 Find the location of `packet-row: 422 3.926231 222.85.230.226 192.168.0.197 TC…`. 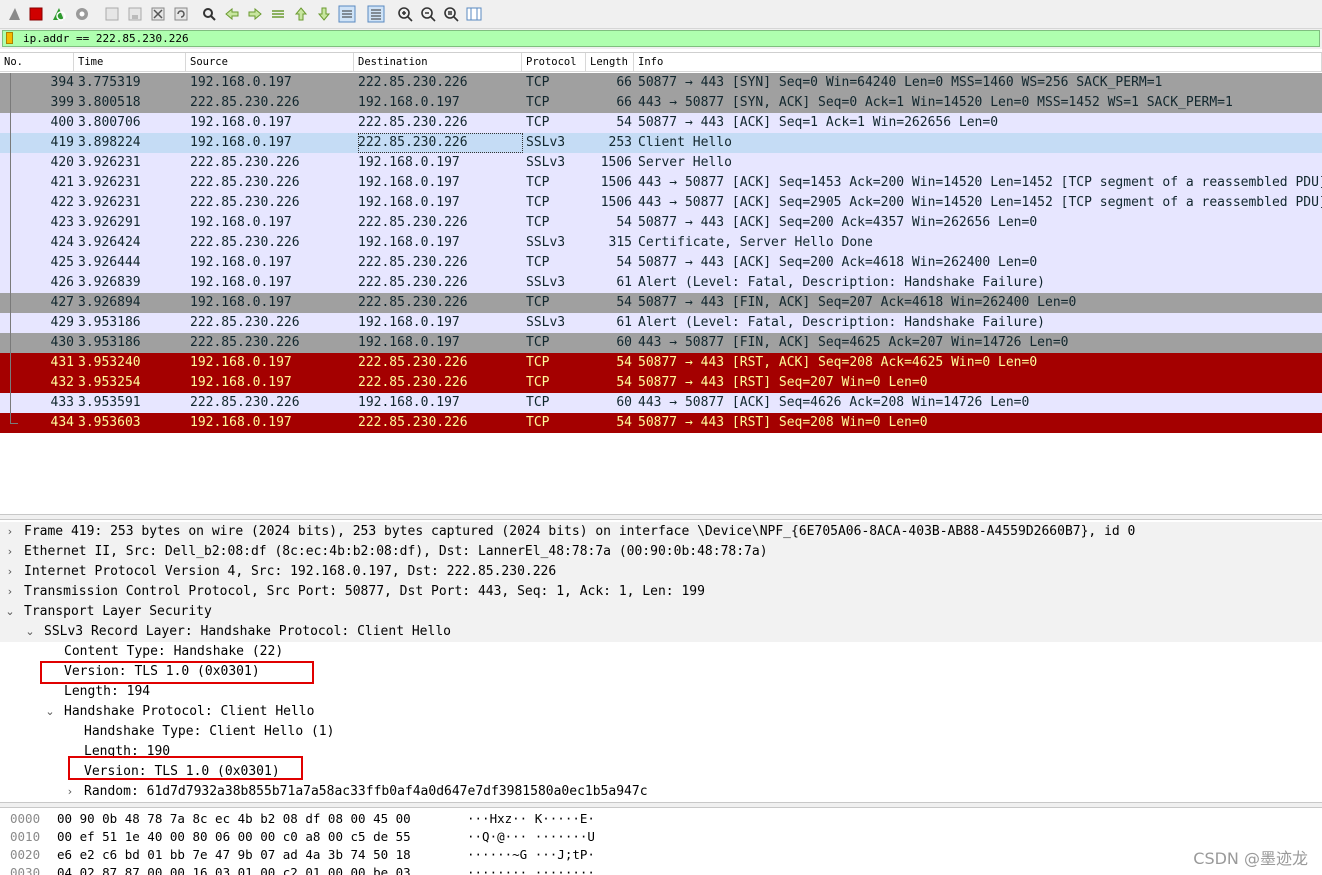

packet-row: 422 3.926231 222.85.230.226 192.168.0.197 TC… is located at coordinates (661, 203).